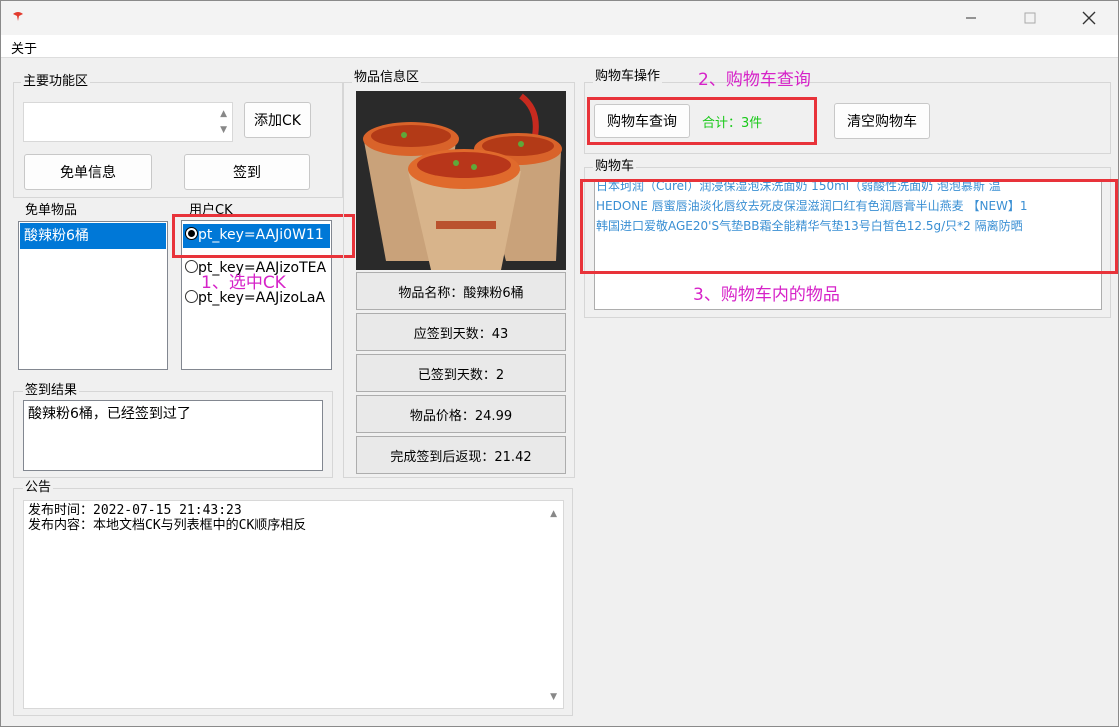  What do you see at coordinates (56, 81) in the screenshot?
I see `main-function-label: 主要功能区` at bounding box center [56, 81].